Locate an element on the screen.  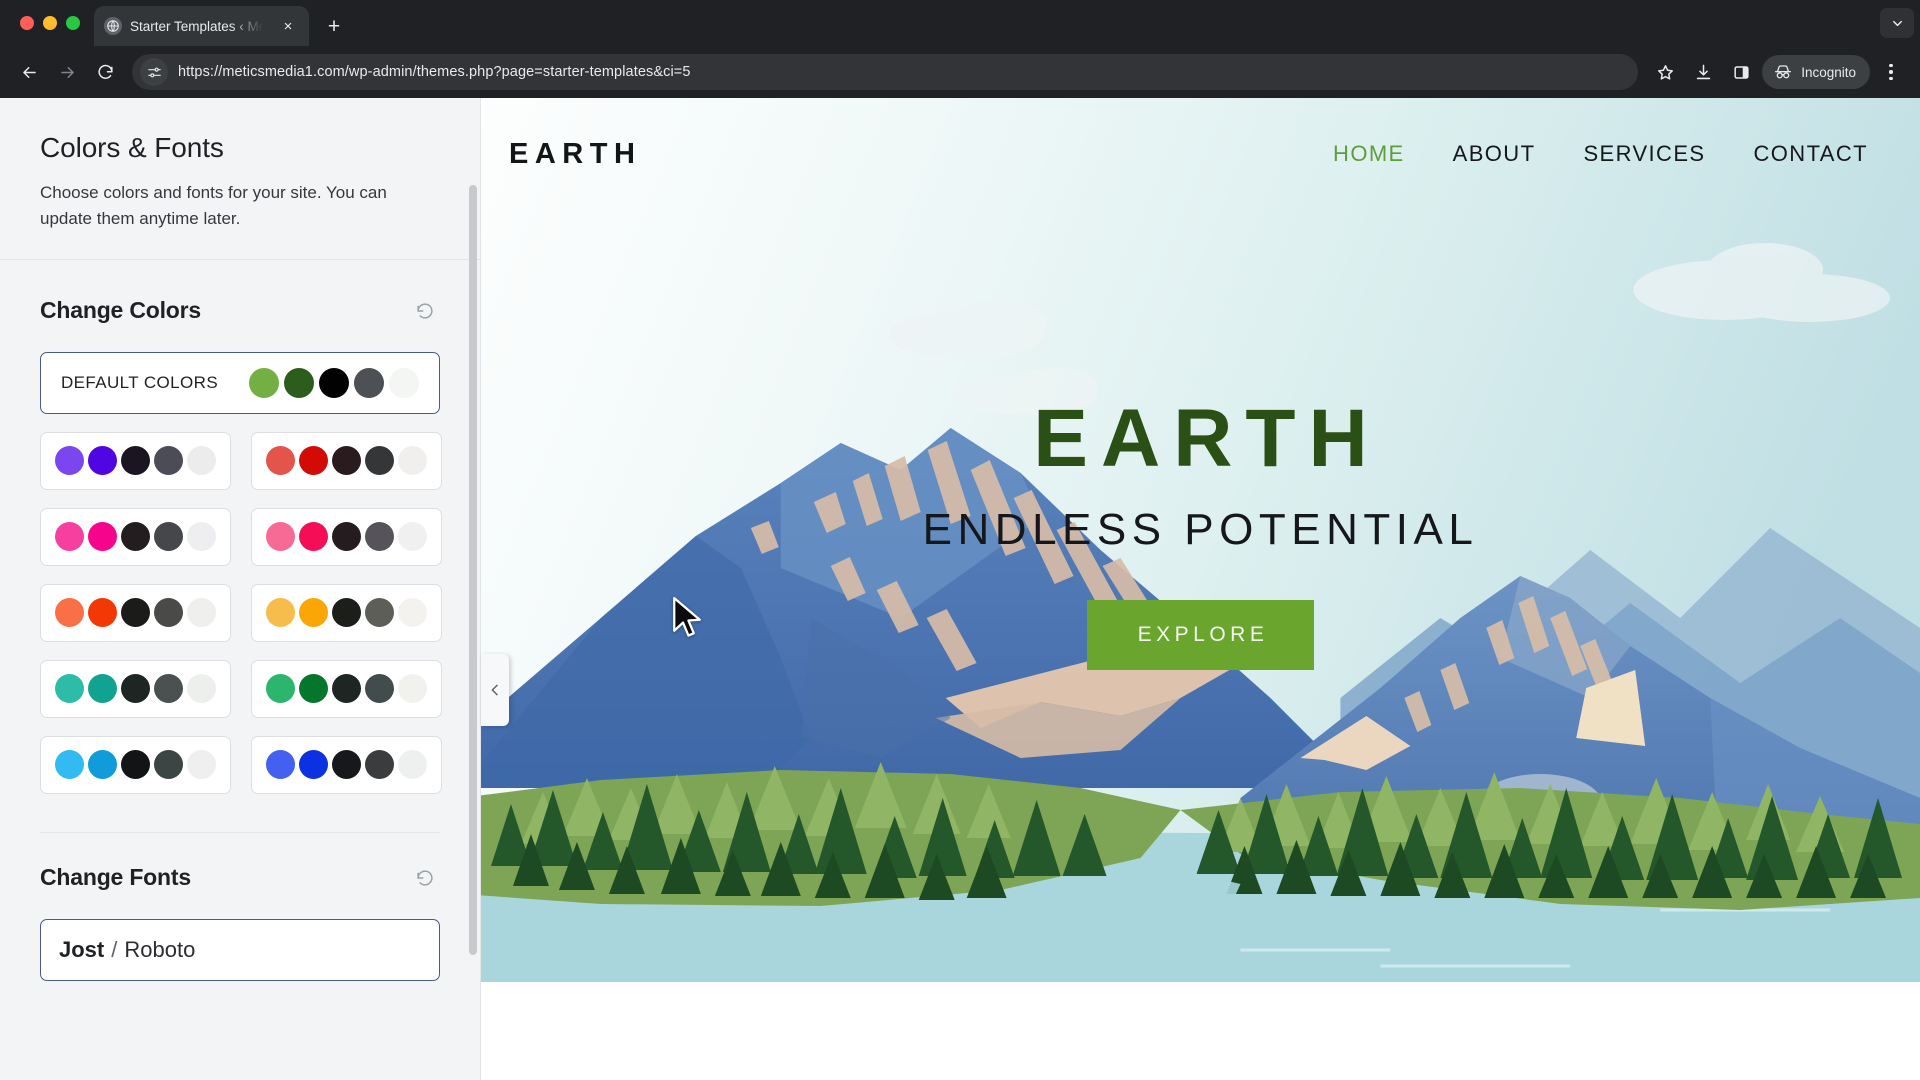
minimize-window-button is located at coordinates (50, 23).